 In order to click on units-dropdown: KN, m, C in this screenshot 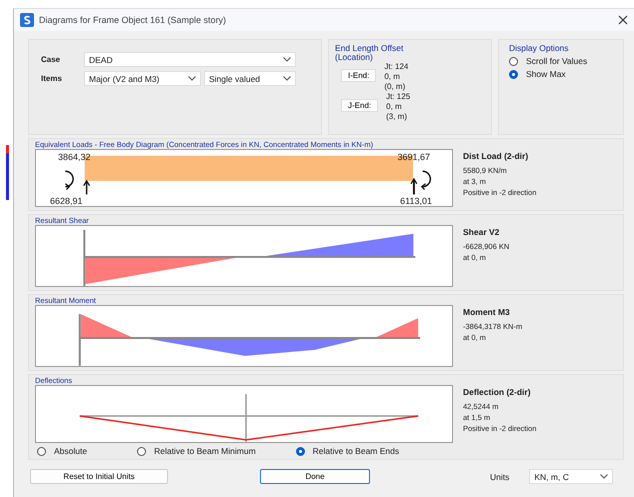, I will do `click(571, 476)`.